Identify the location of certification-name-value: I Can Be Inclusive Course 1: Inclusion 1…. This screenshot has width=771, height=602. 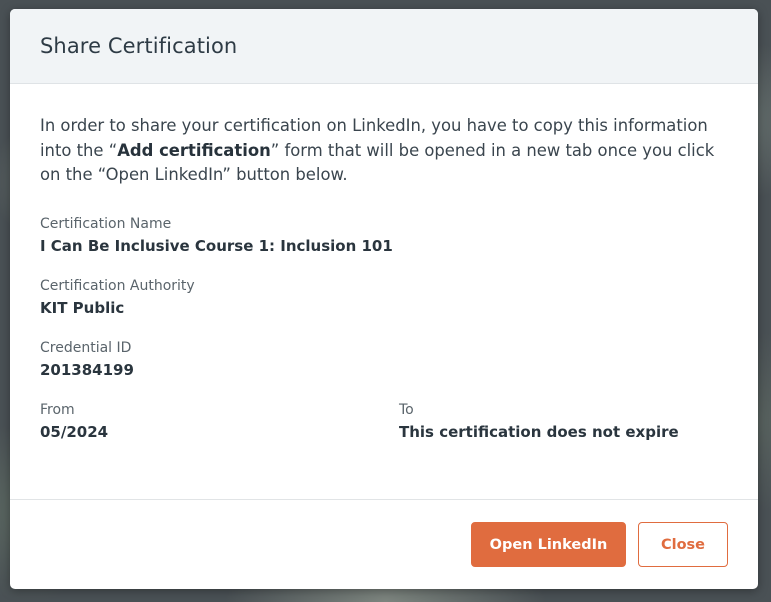
(216, 245).